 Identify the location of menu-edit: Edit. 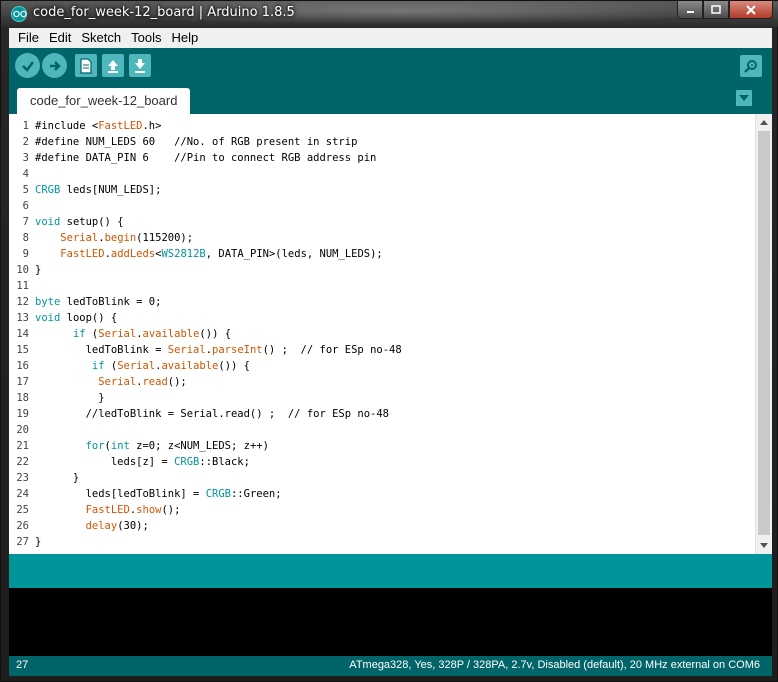
(60, 38).